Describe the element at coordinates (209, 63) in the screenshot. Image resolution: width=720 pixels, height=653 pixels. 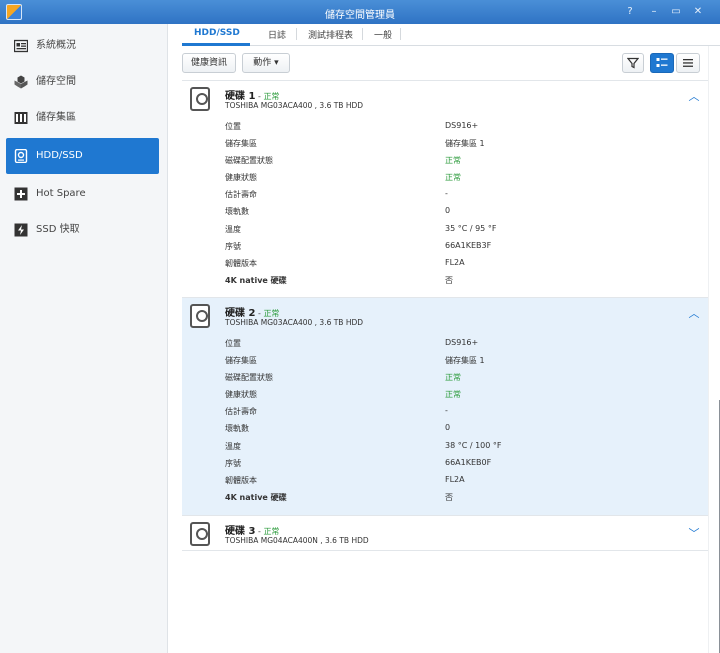
I see `health-info-button: 健康資訊` at that location.